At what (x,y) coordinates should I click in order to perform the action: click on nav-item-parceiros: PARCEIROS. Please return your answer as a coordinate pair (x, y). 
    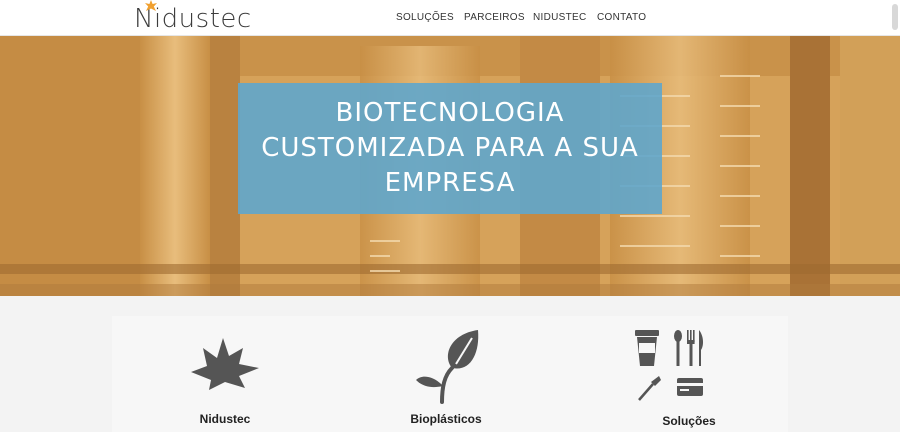
    Looking at the image, I should click on (494, 17).